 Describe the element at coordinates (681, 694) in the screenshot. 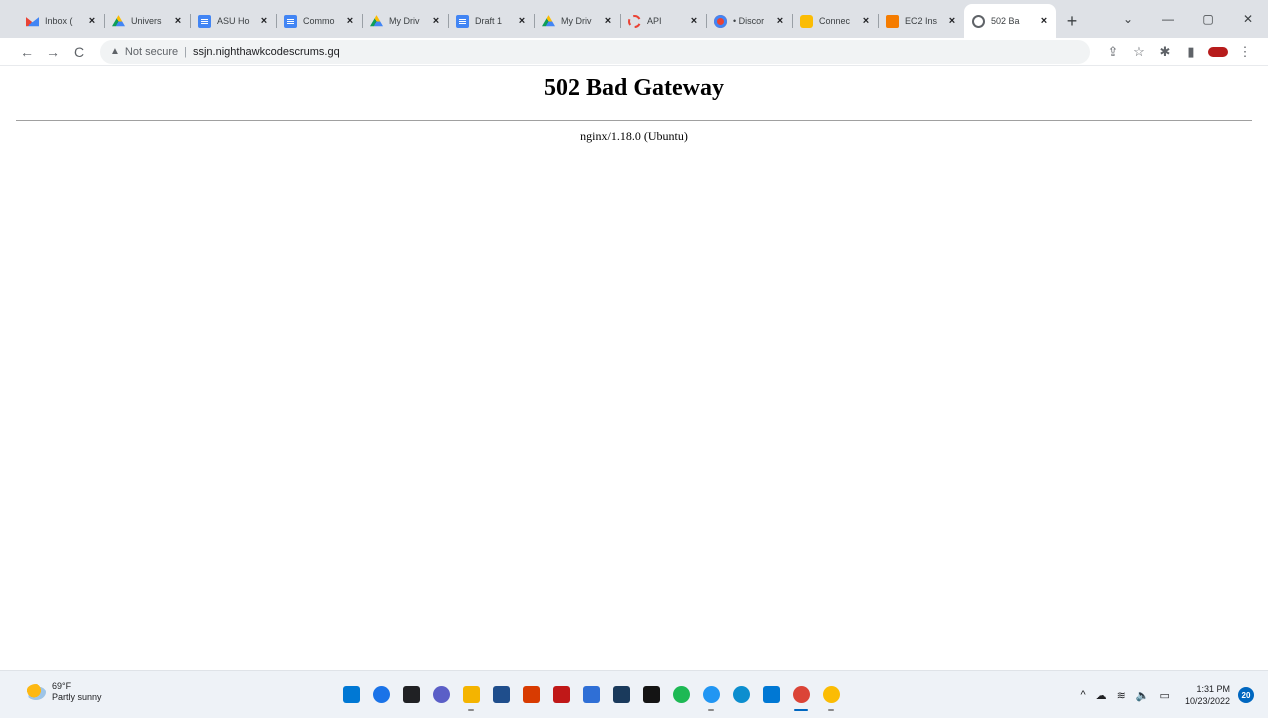

I see `spotify-icon` at that location.